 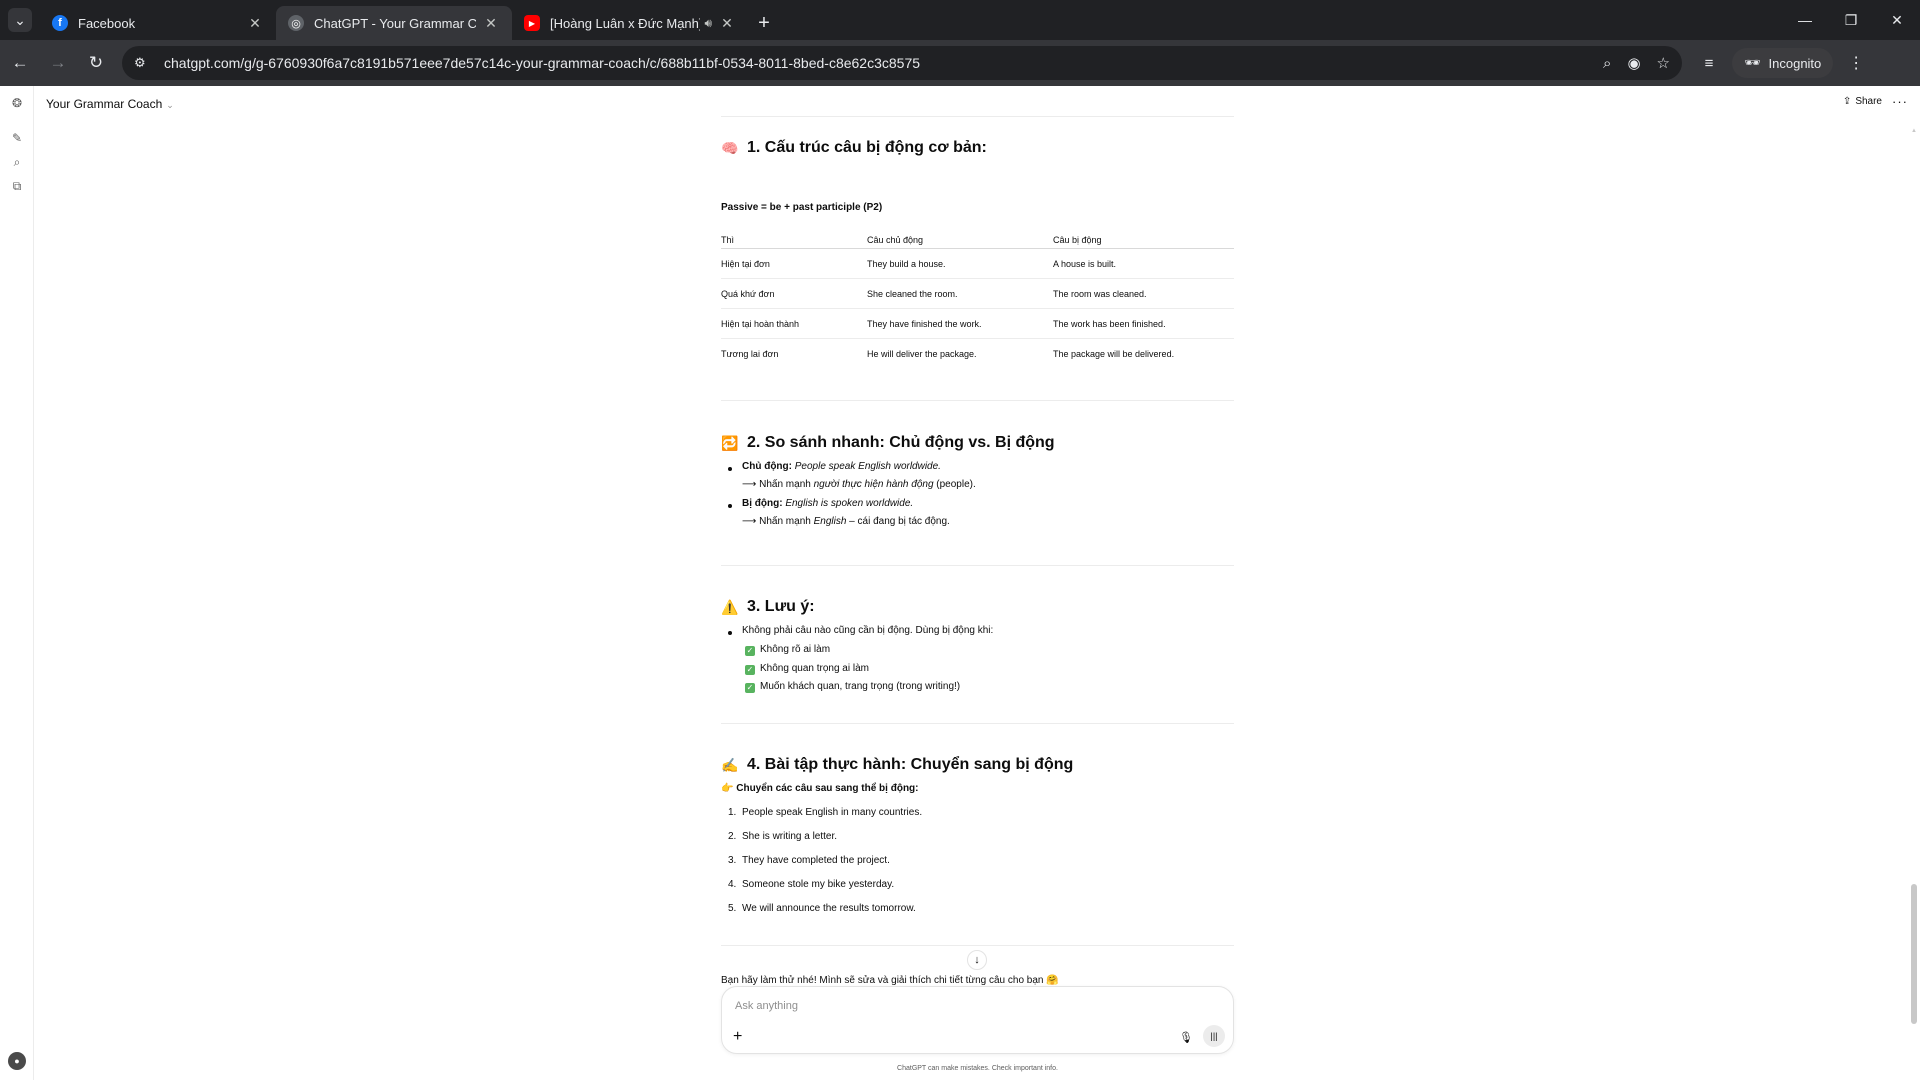 I want to click on scroll-down-icon: ▼, so click(x=1914, y=1017).